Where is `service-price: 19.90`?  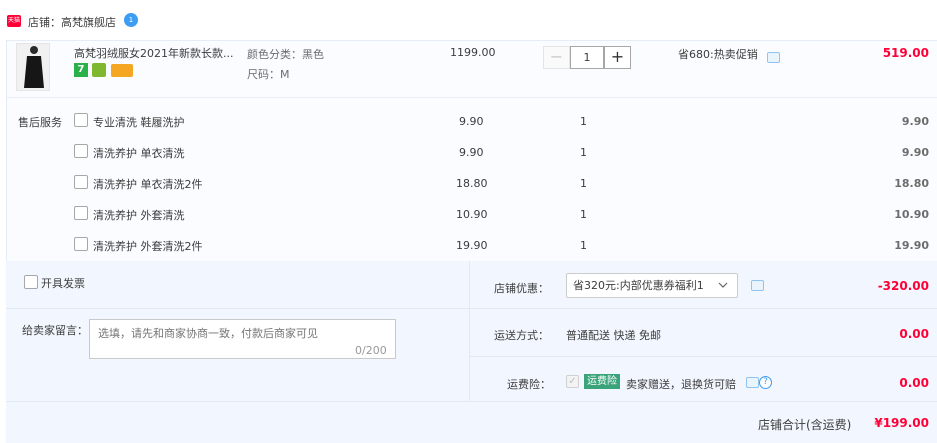
service-price: 19.90 is located at coordinates (472, 245).